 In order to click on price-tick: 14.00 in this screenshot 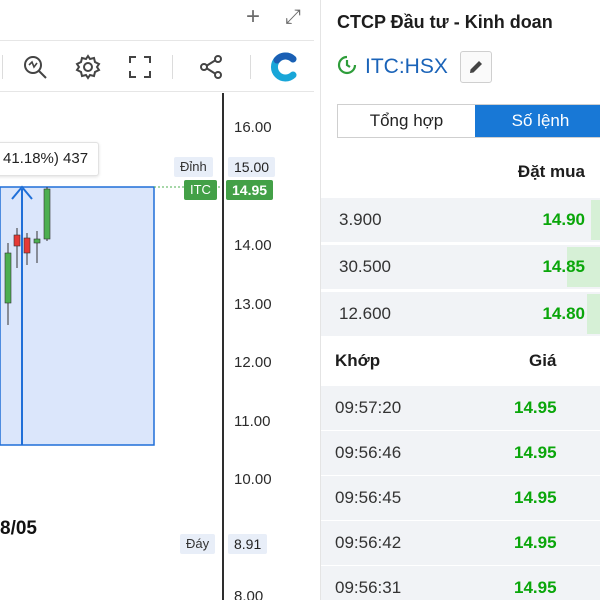, I will do `click(253, 245)`.